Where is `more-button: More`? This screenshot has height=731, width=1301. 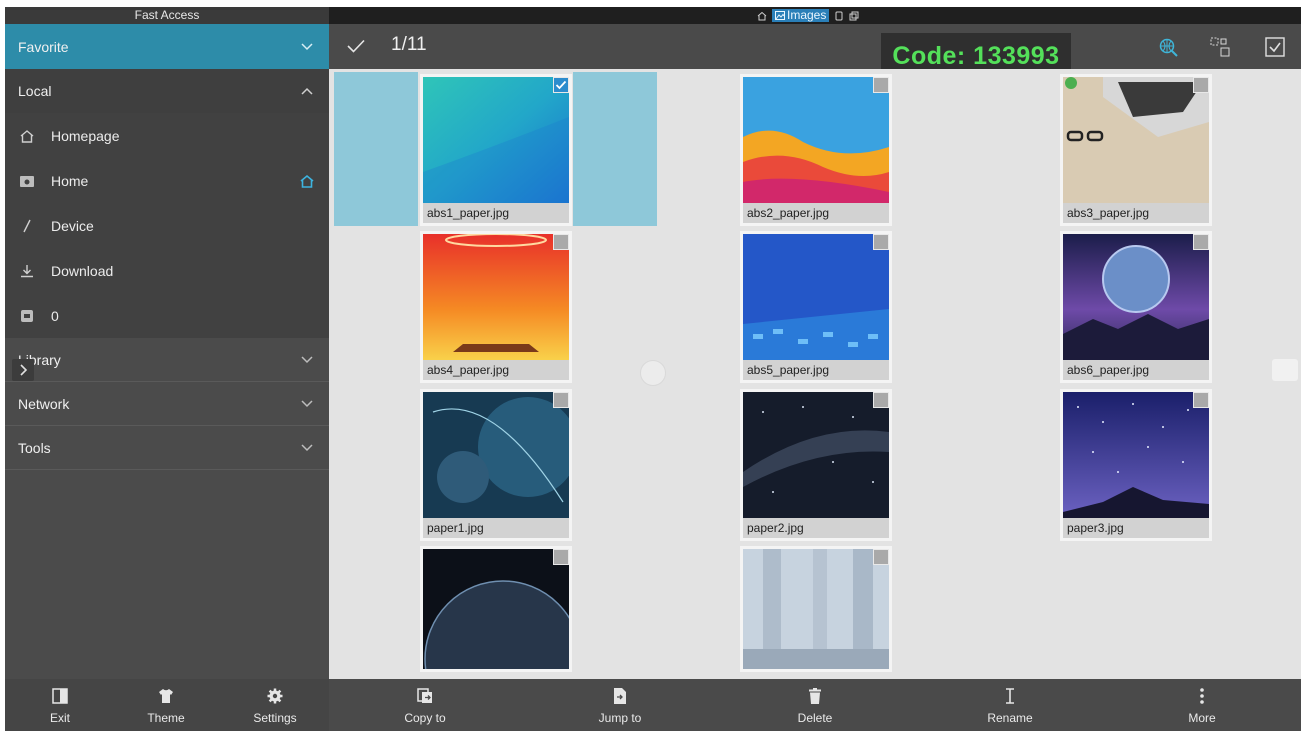
more-button: More is located at coordinates (1202, 705).